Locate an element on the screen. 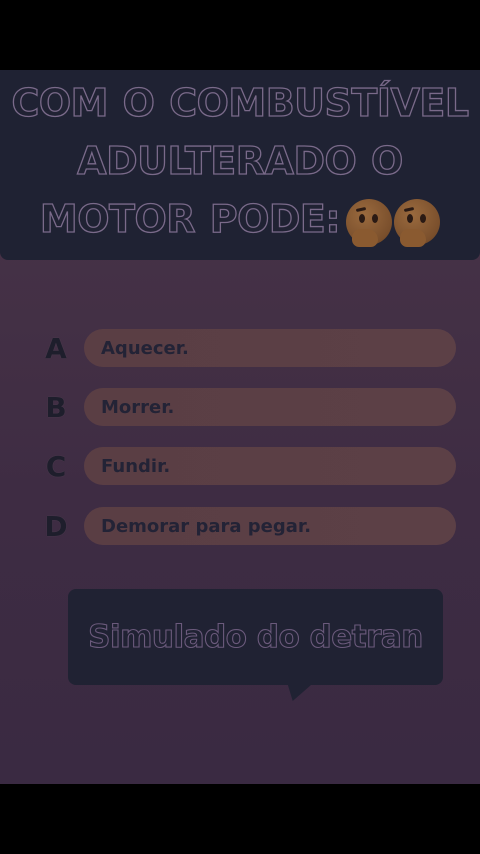 This screenshot has height=854, width=480. option-text: Demorar para pegar. is located at coordinates (206, 526).